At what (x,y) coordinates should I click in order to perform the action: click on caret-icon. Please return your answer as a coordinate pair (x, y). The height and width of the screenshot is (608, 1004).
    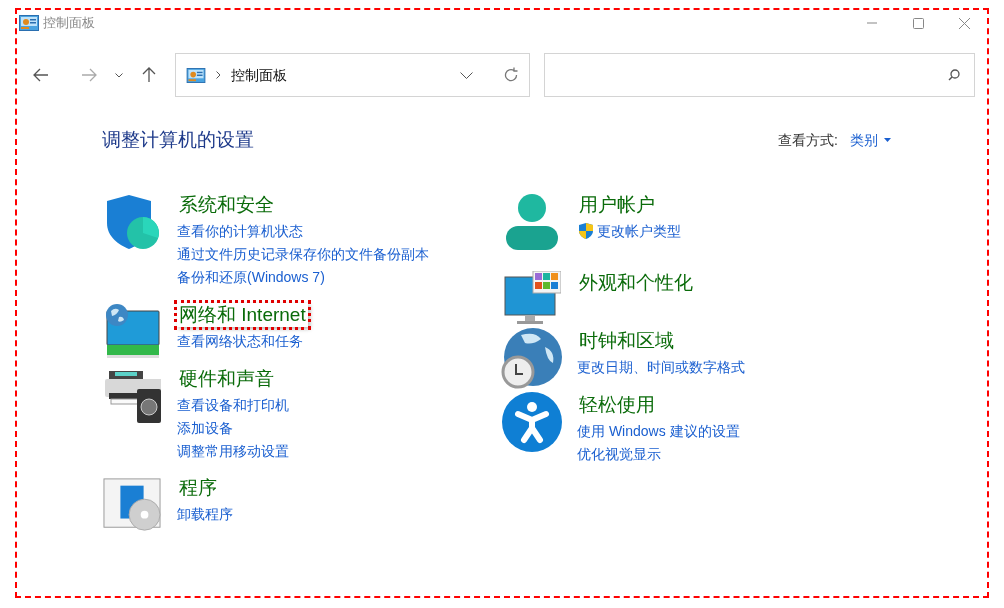
    Looking at the image, I should click on (887, 140).